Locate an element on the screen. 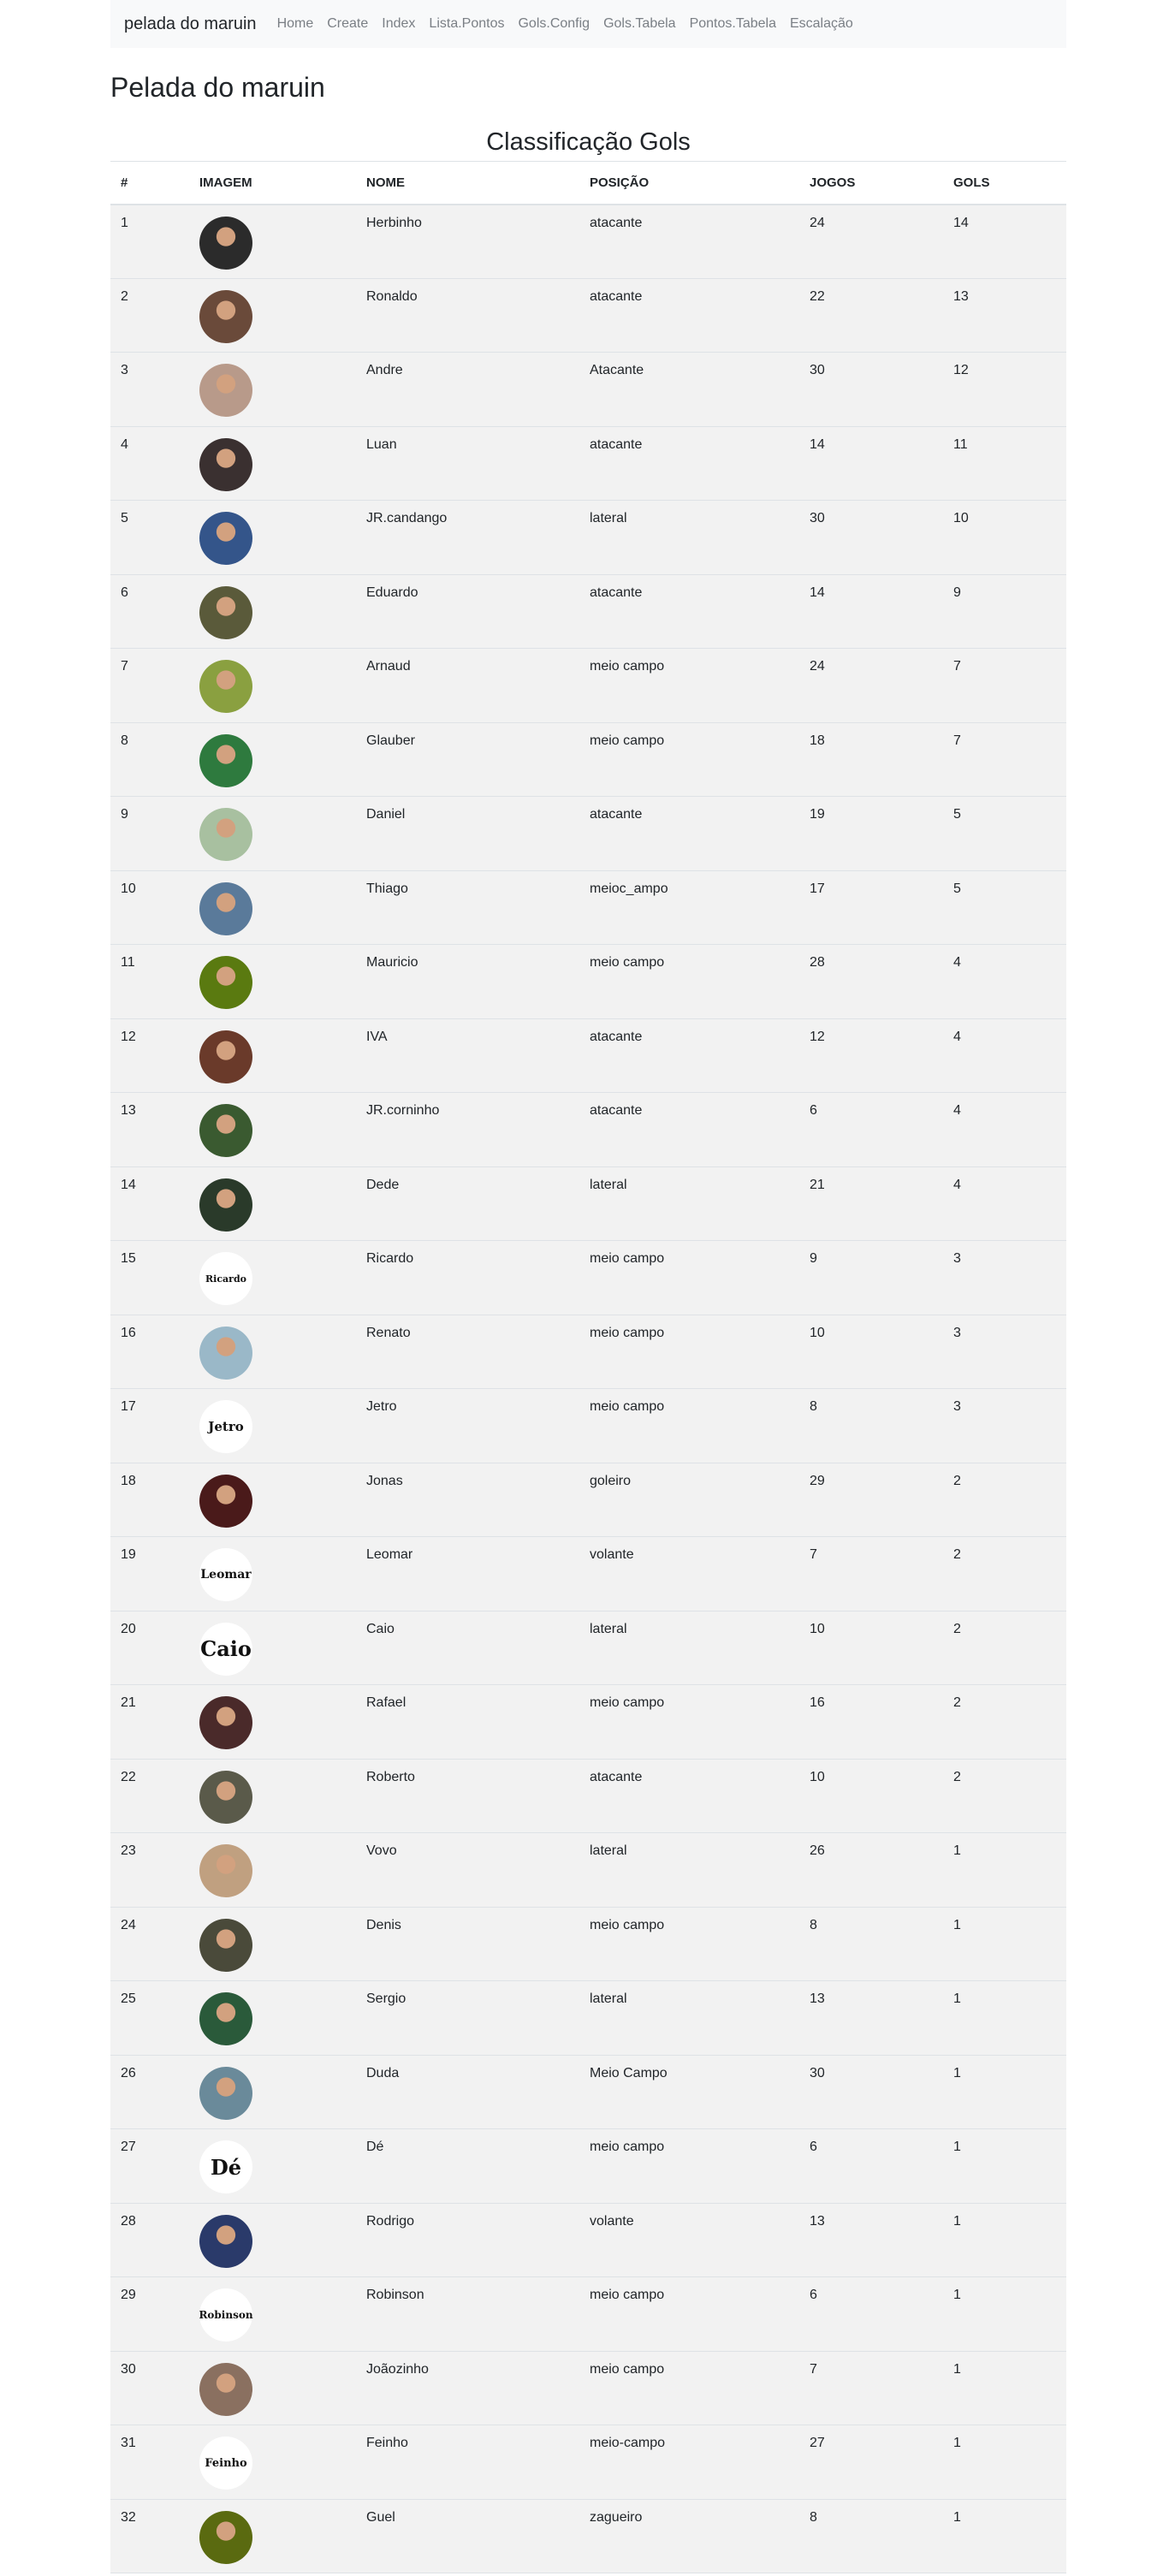  nav-link-pontos-tabela: Pontos.Tabela is located at coordinates (733, 24).